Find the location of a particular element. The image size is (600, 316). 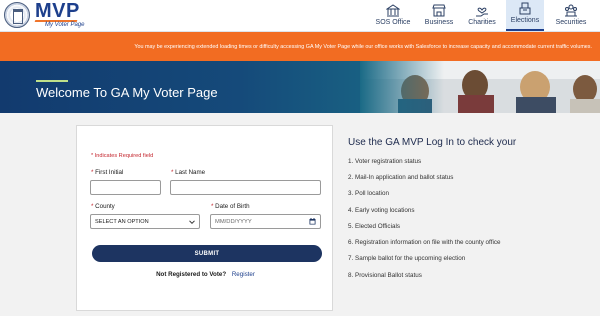

last-name-label: * Last Name is located at coordinates (188, 172).